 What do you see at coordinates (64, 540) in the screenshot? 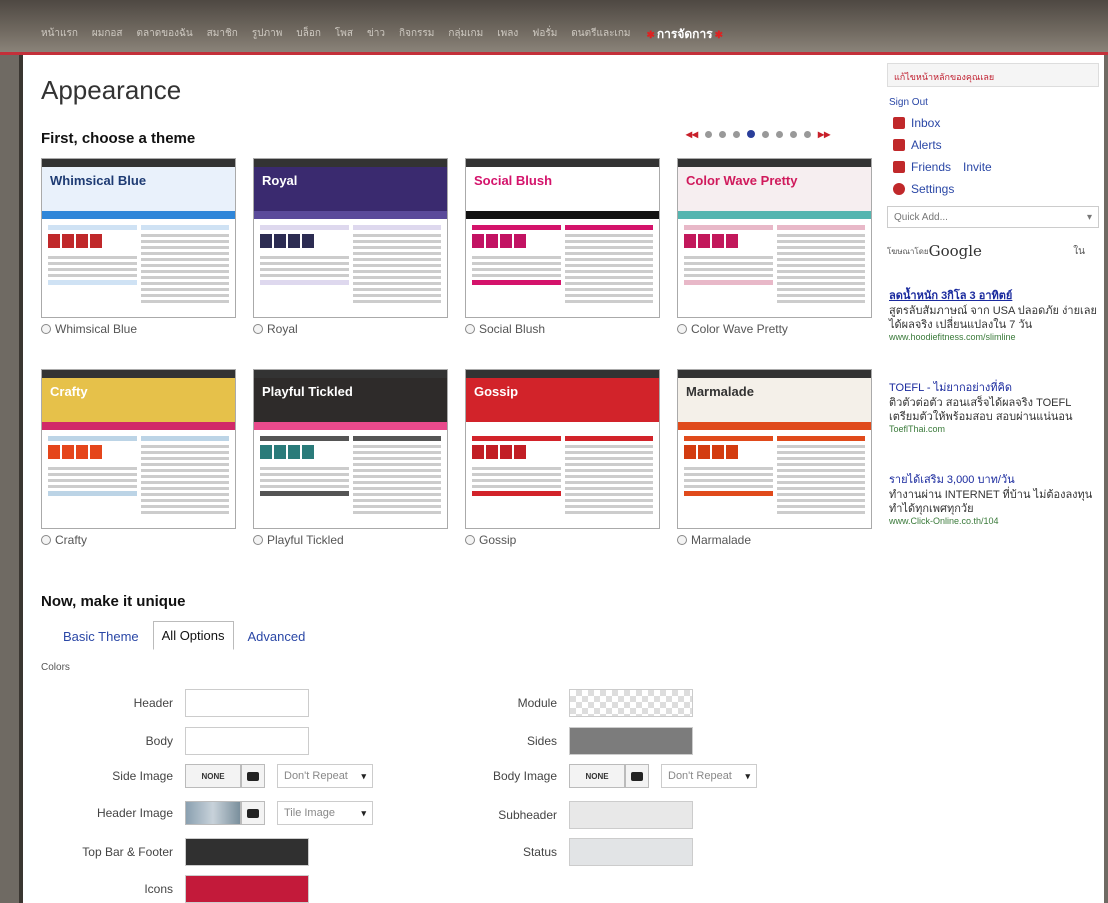
I see `theme-label: Crafty` at bounding box center [64, 540].